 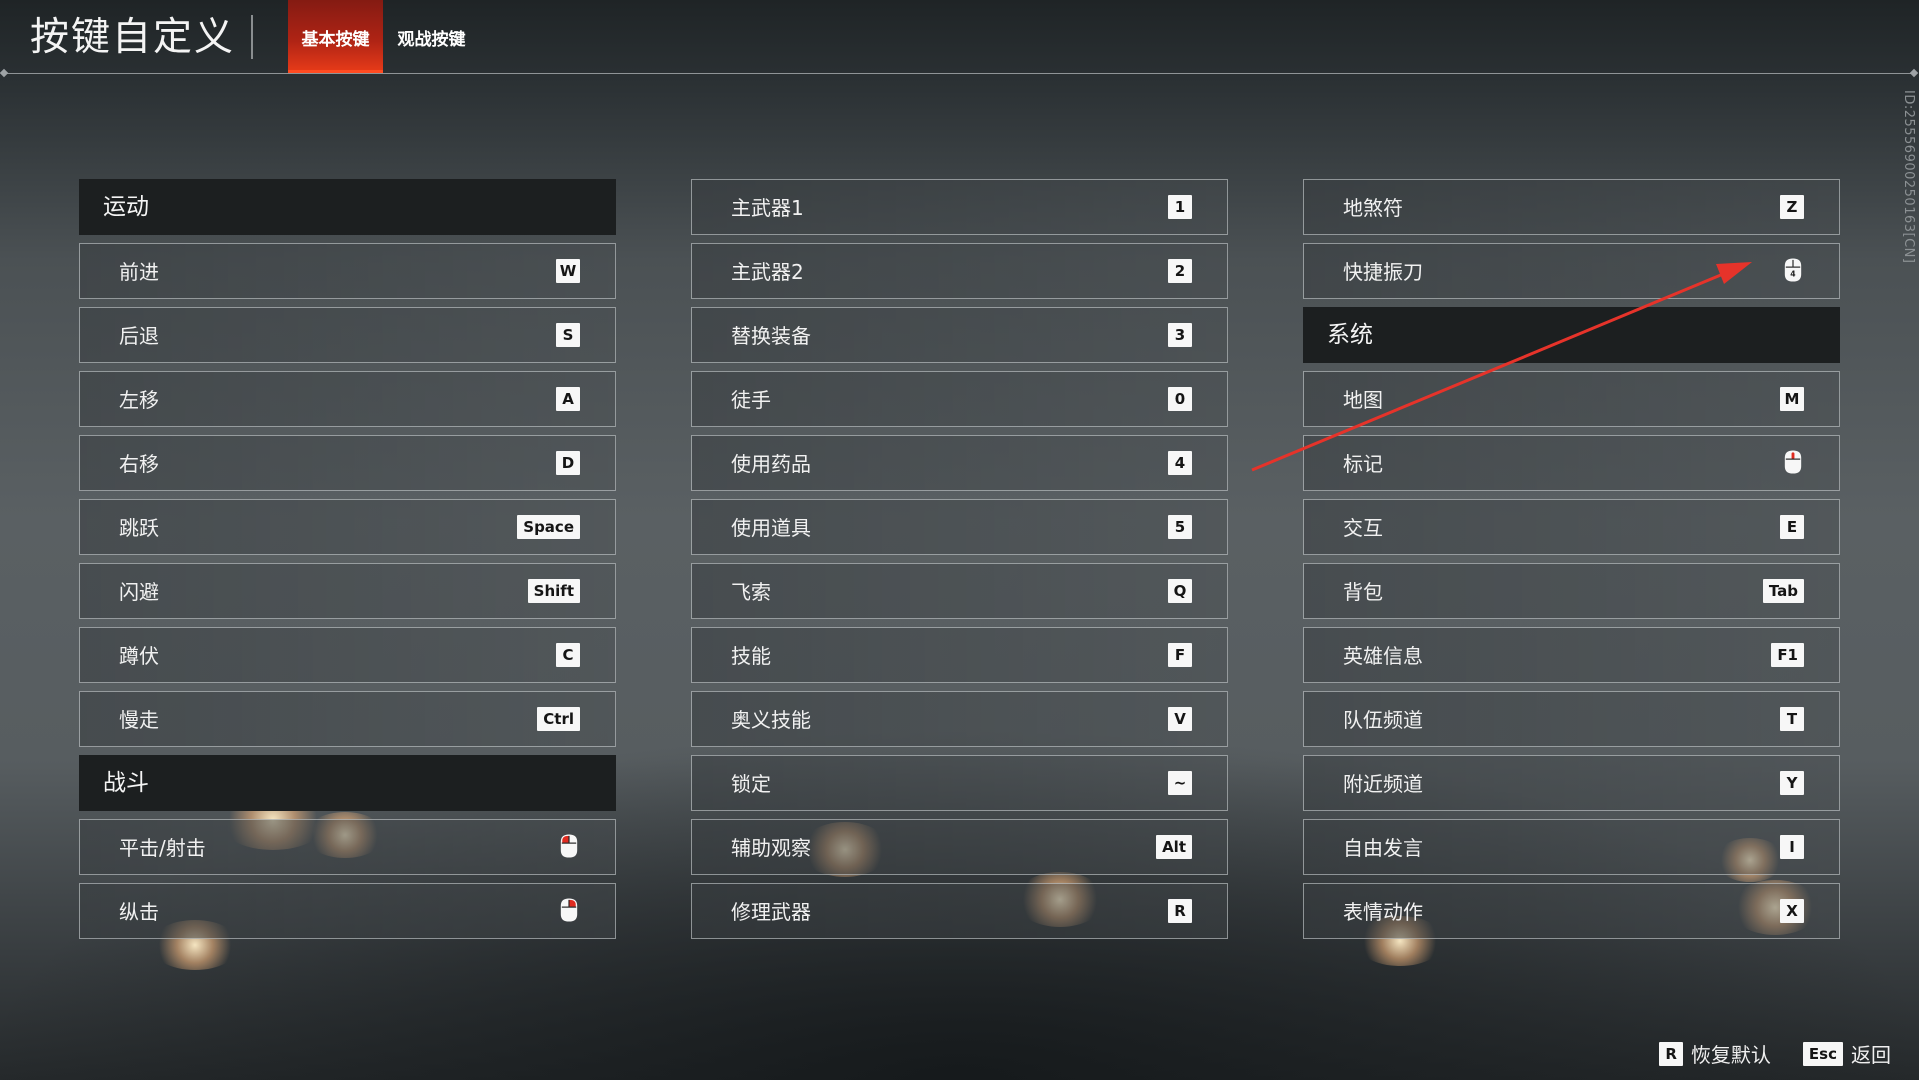 I want to click on restore-default-label: 恢复默认, so click(x=1730, y=1055).